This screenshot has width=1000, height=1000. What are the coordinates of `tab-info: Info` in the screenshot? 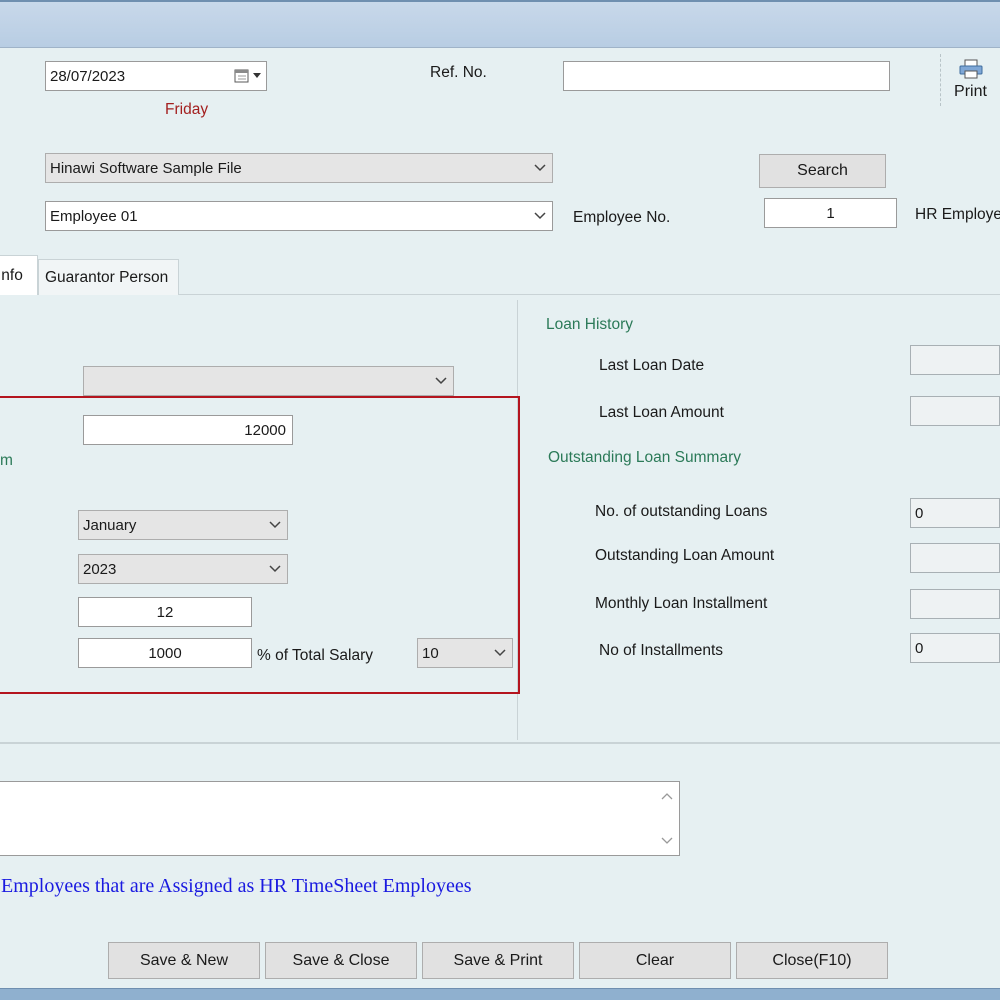 It's located at (19, 275).